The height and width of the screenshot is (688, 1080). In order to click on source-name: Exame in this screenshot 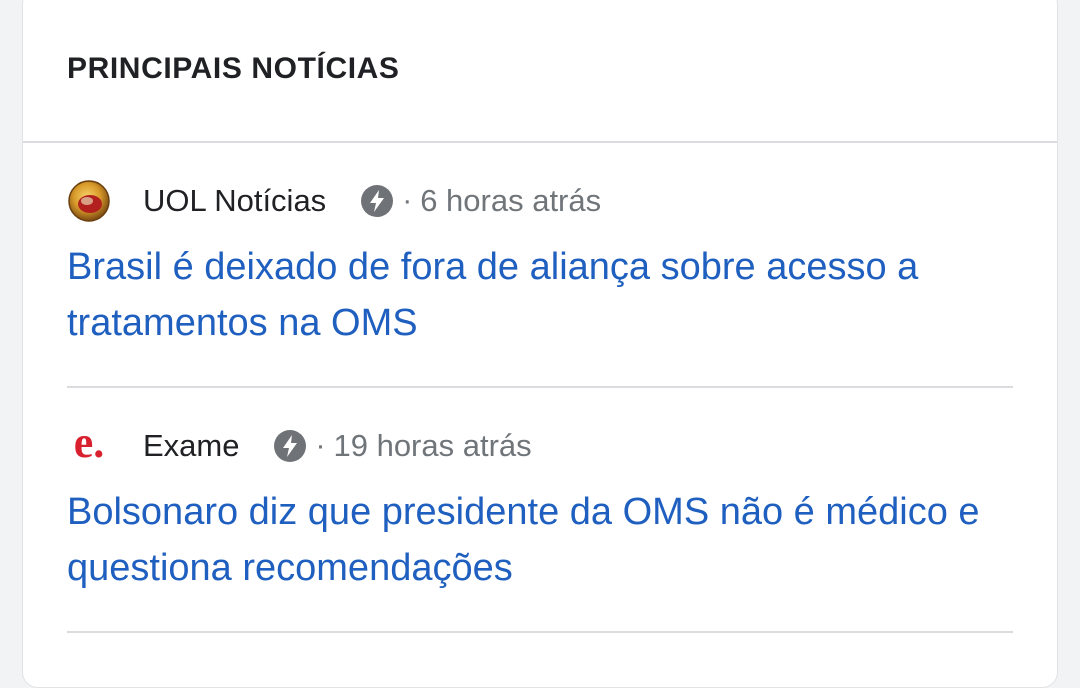, I will do `click(191, 445)`.